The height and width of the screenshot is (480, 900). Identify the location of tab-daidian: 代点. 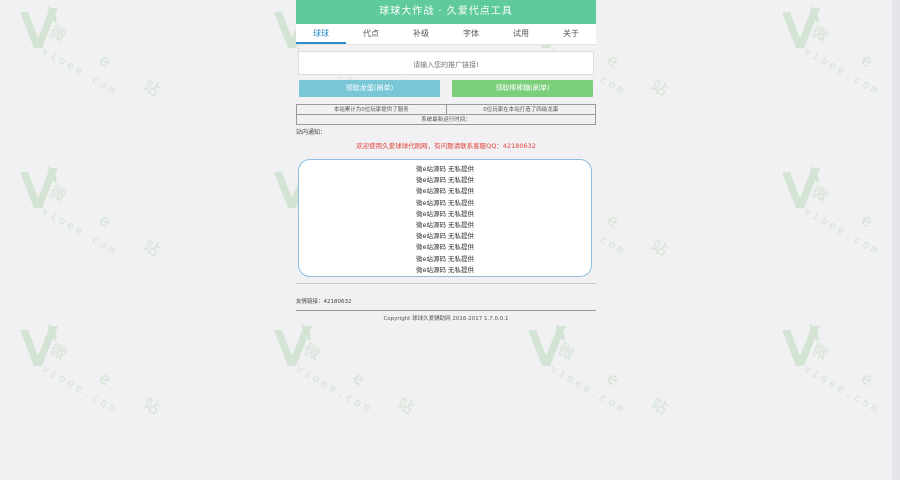
(371, 34).